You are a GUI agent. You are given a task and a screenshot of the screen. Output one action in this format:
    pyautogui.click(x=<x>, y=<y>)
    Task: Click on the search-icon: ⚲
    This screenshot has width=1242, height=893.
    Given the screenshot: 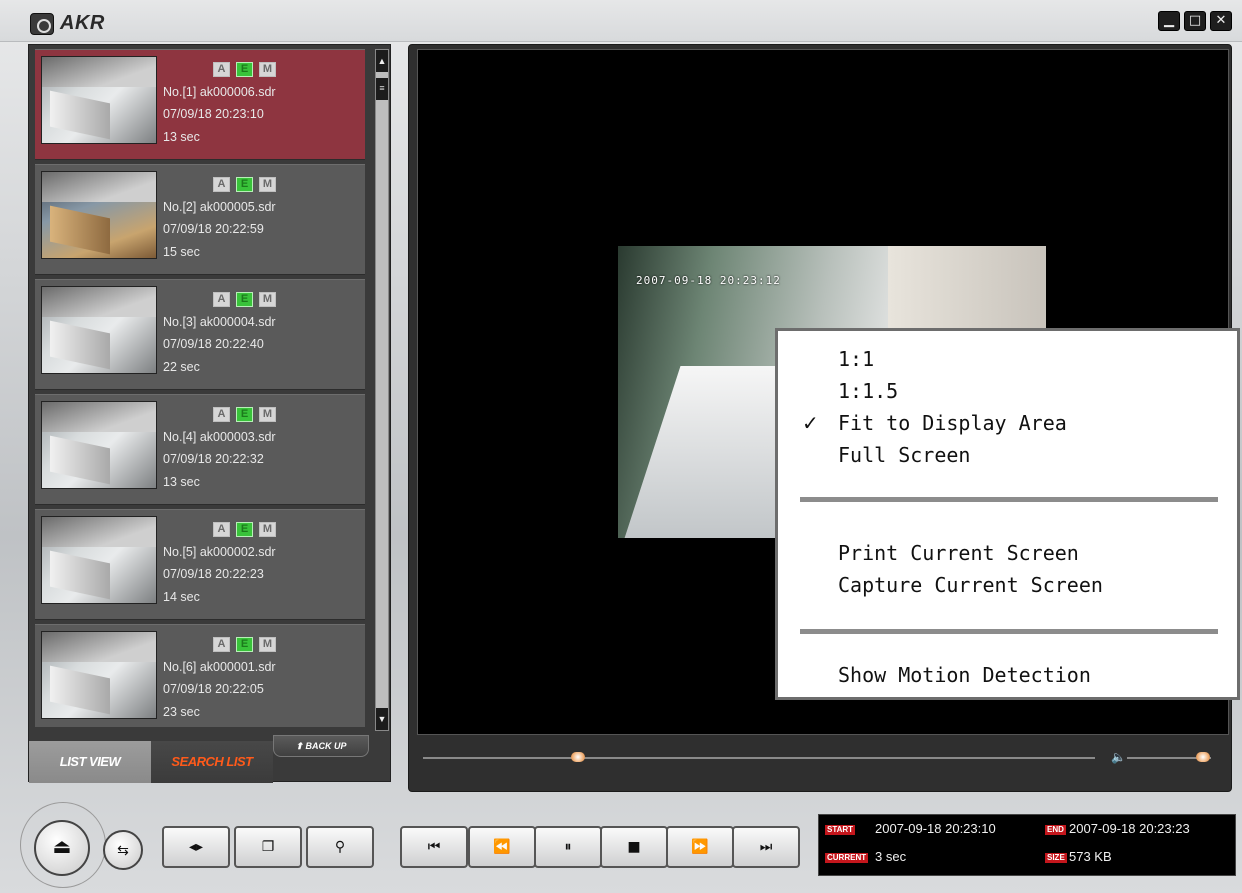 What is the action you would take?
    pyautogui.click(x=340, y=847)
    